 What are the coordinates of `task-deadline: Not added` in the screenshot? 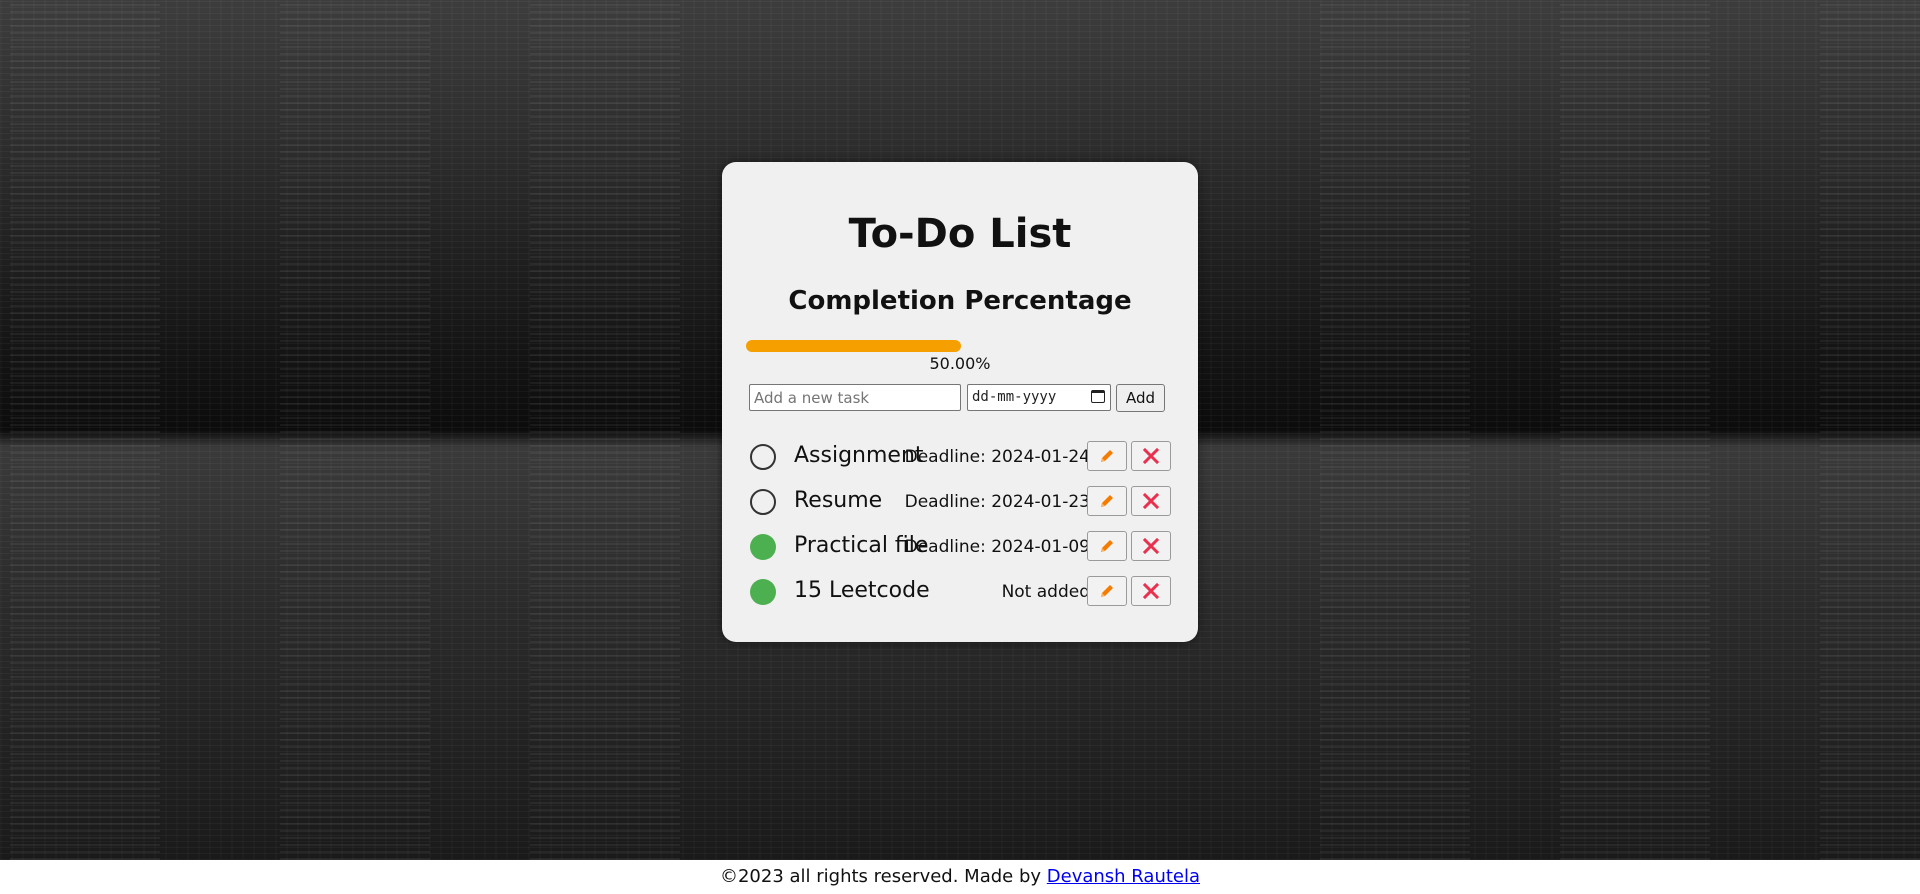 It's located at (1045, 592).